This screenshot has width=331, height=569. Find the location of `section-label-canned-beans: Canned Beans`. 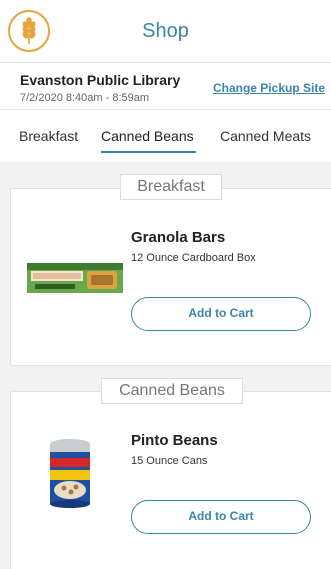

section-label-canned-beans: Canned Beans is located at coordinates (172, 391).